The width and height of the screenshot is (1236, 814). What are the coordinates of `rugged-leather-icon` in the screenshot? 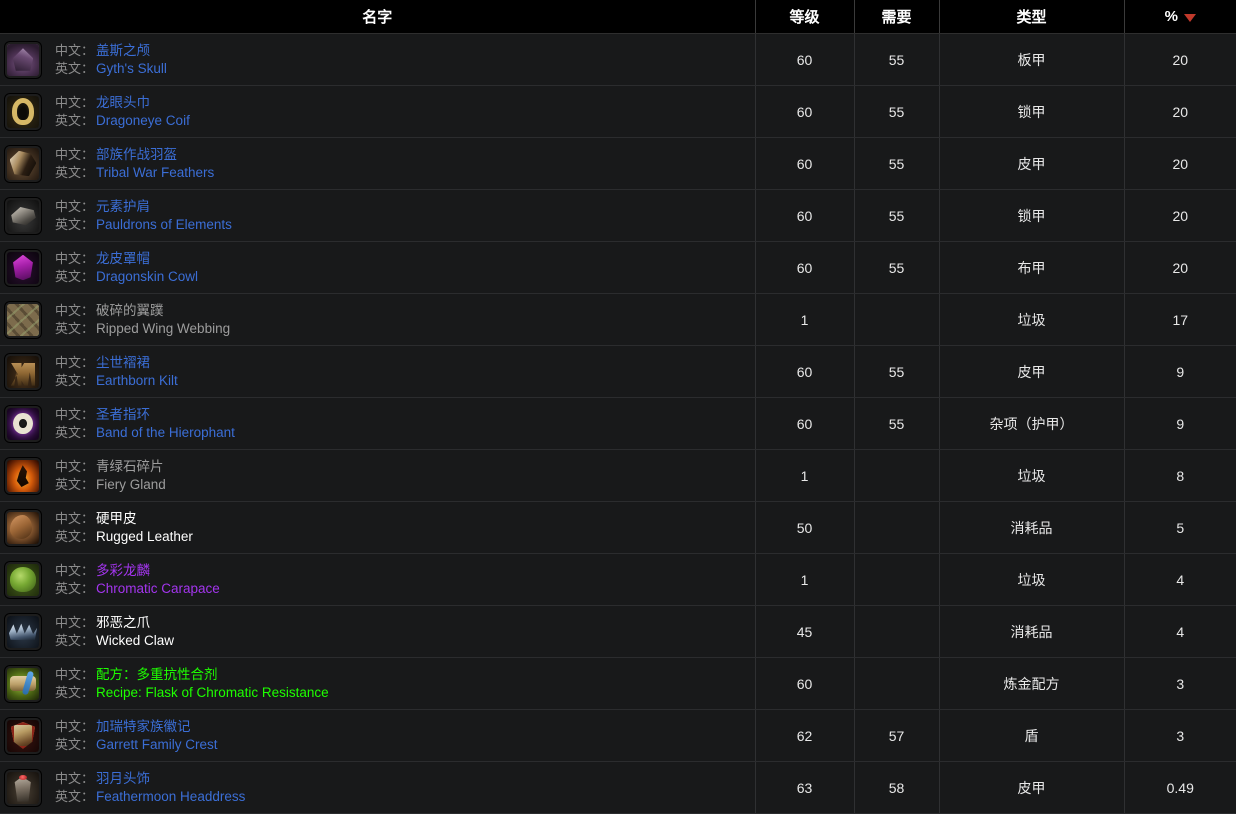 It's located at (23, 527).